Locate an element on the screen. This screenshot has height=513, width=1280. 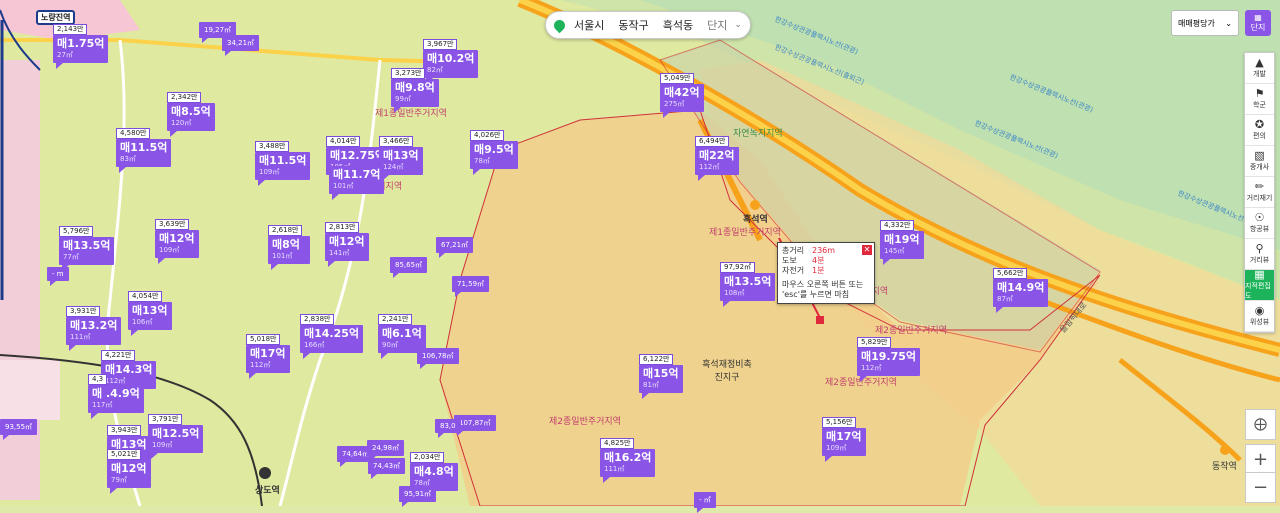
price-marker-card: 매13.2억 111㎡ is located at coordinates (94, 334).